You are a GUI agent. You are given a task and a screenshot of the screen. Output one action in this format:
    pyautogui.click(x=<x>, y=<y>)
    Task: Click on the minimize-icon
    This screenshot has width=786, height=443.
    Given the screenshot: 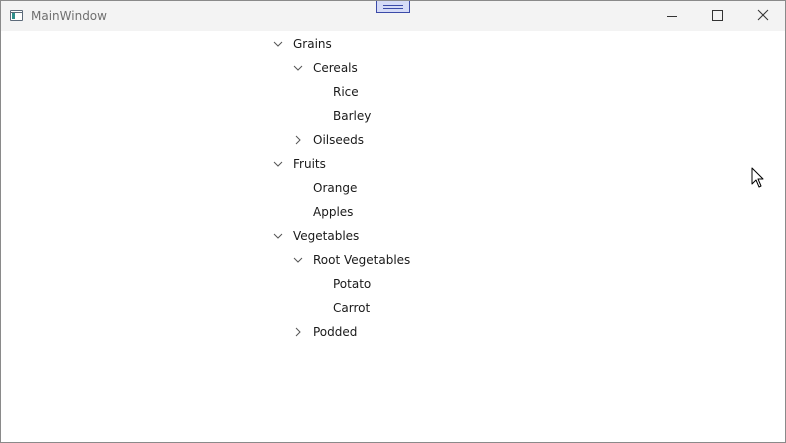 What is the action you would take?
    pyautogui.click(x=672, y=16)
    